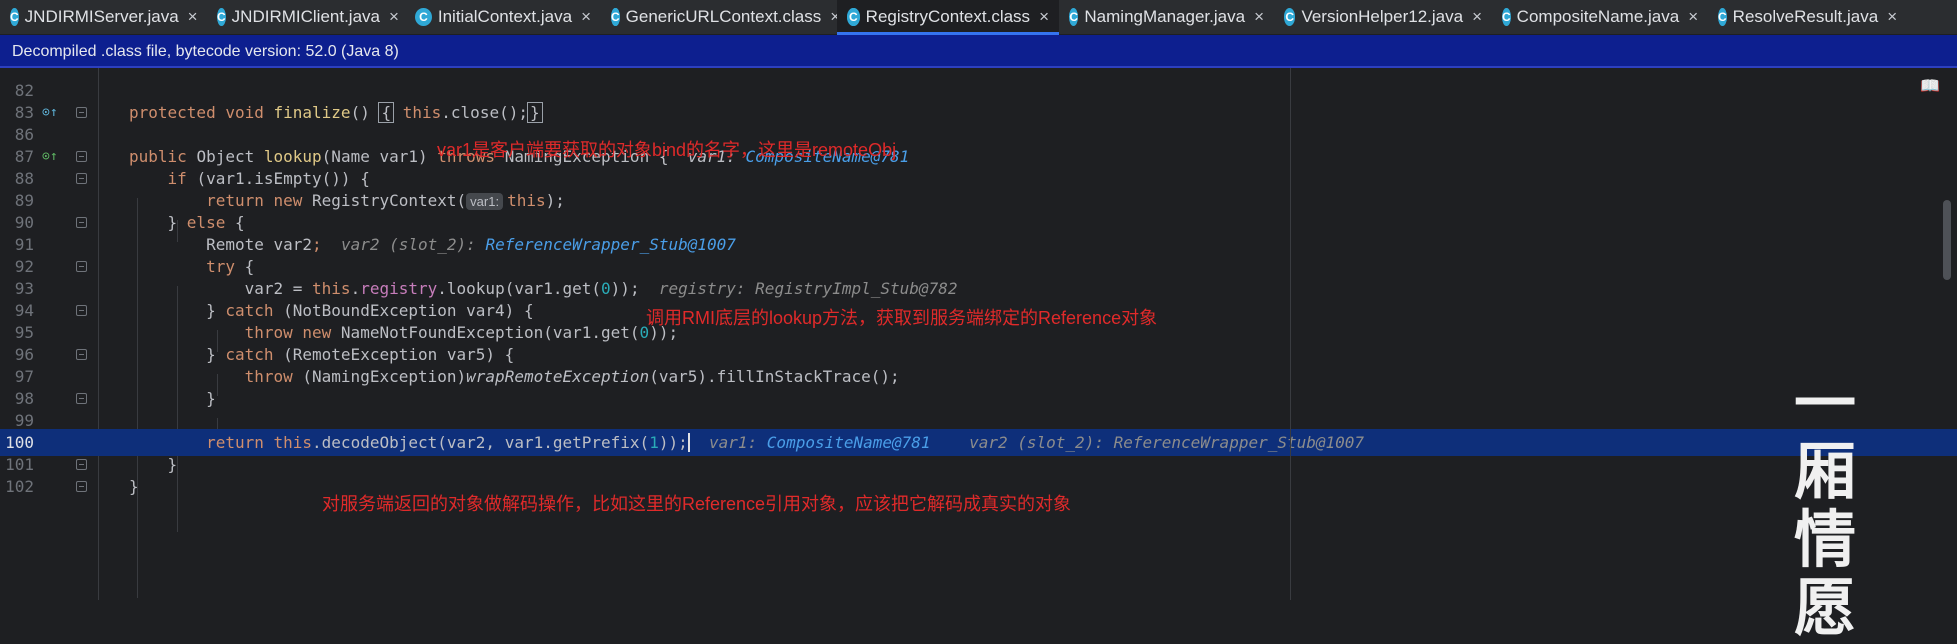 This screenshot has width=1957, height=644. I want to click on tab-versionhelper12: C VersionHelper12.java ×, so click(1383, 17).